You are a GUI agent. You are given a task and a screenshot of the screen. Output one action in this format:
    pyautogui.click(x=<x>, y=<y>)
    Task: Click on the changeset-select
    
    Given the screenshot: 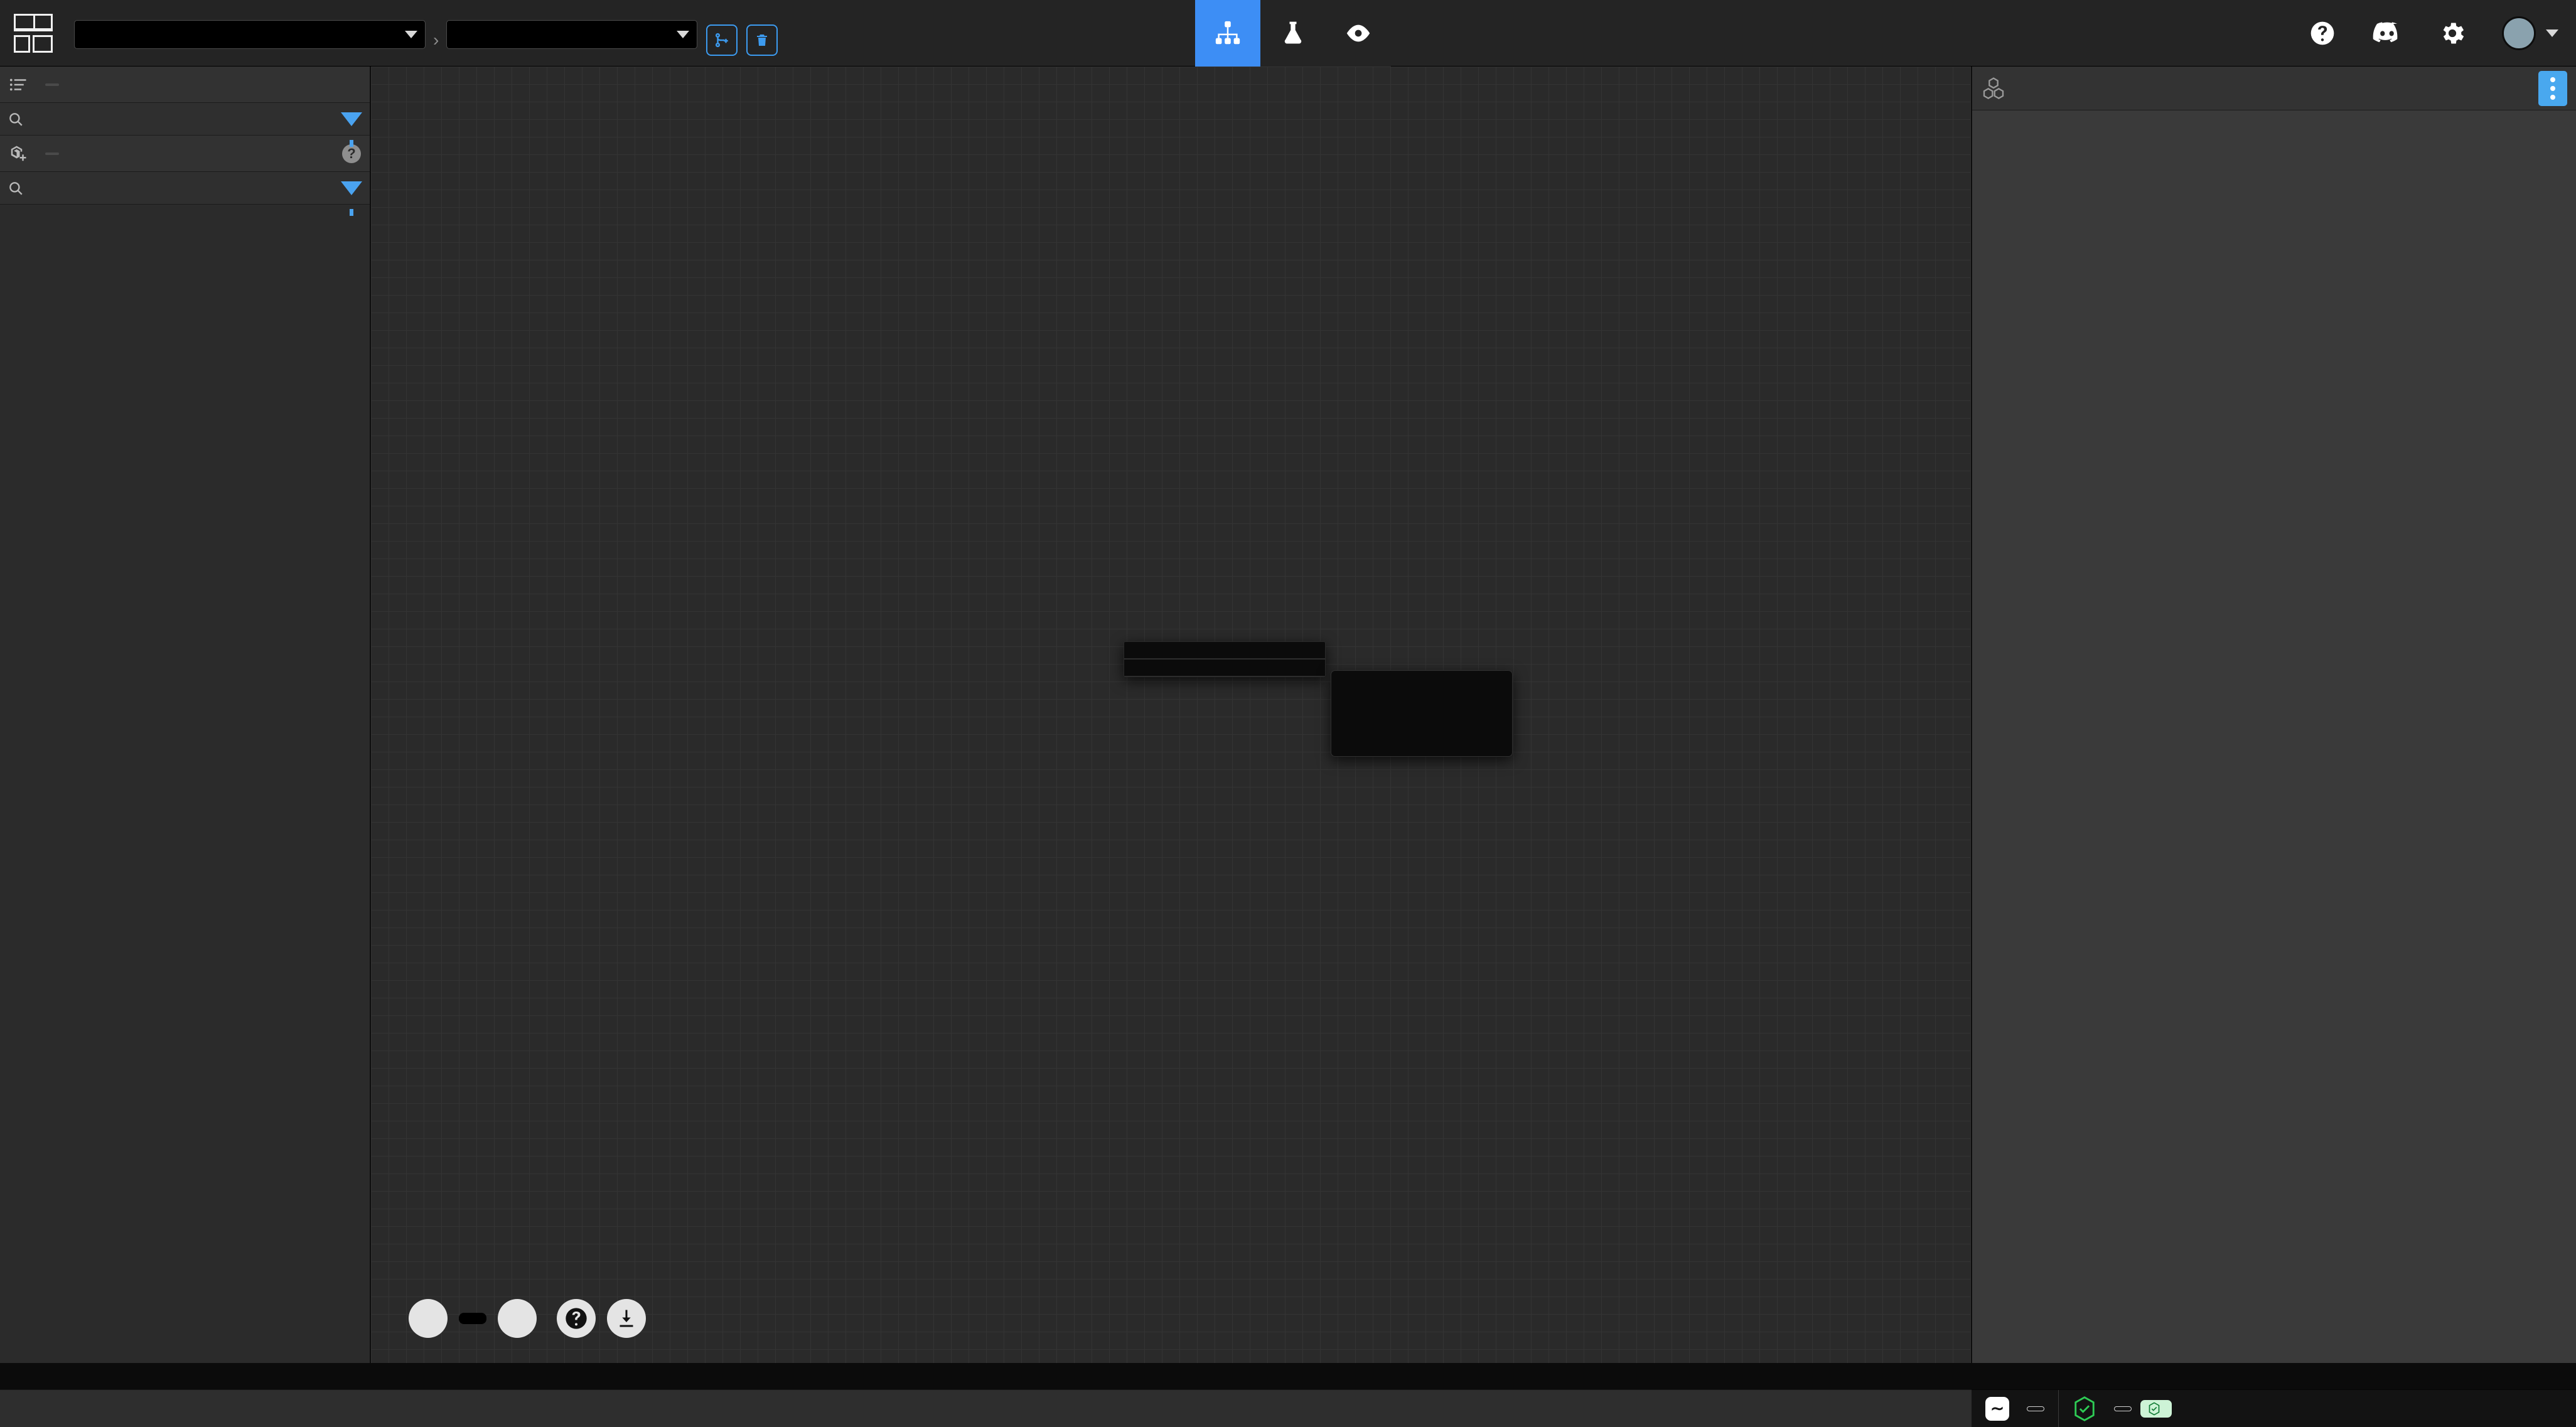 What is the action you would take?
    pyautogui.click(x=572, y=34)
    